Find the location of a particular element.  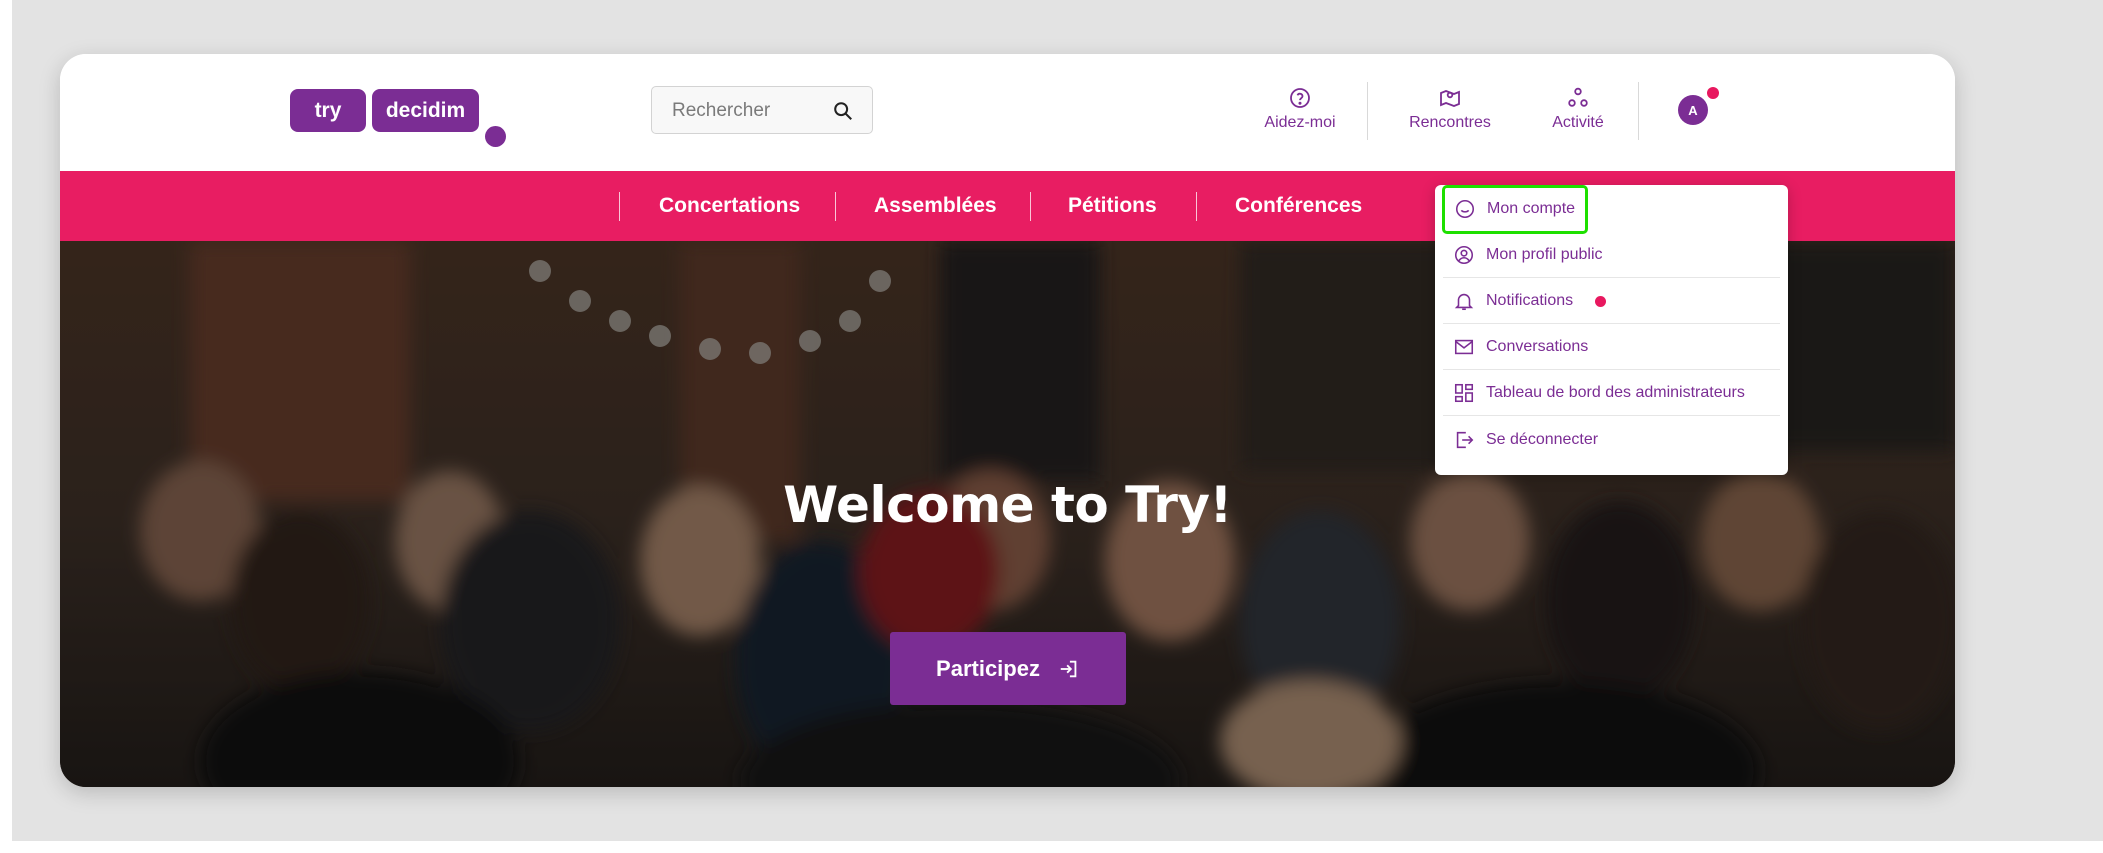

help-link: Aidez-moi is located at coordinates (1300, 116).